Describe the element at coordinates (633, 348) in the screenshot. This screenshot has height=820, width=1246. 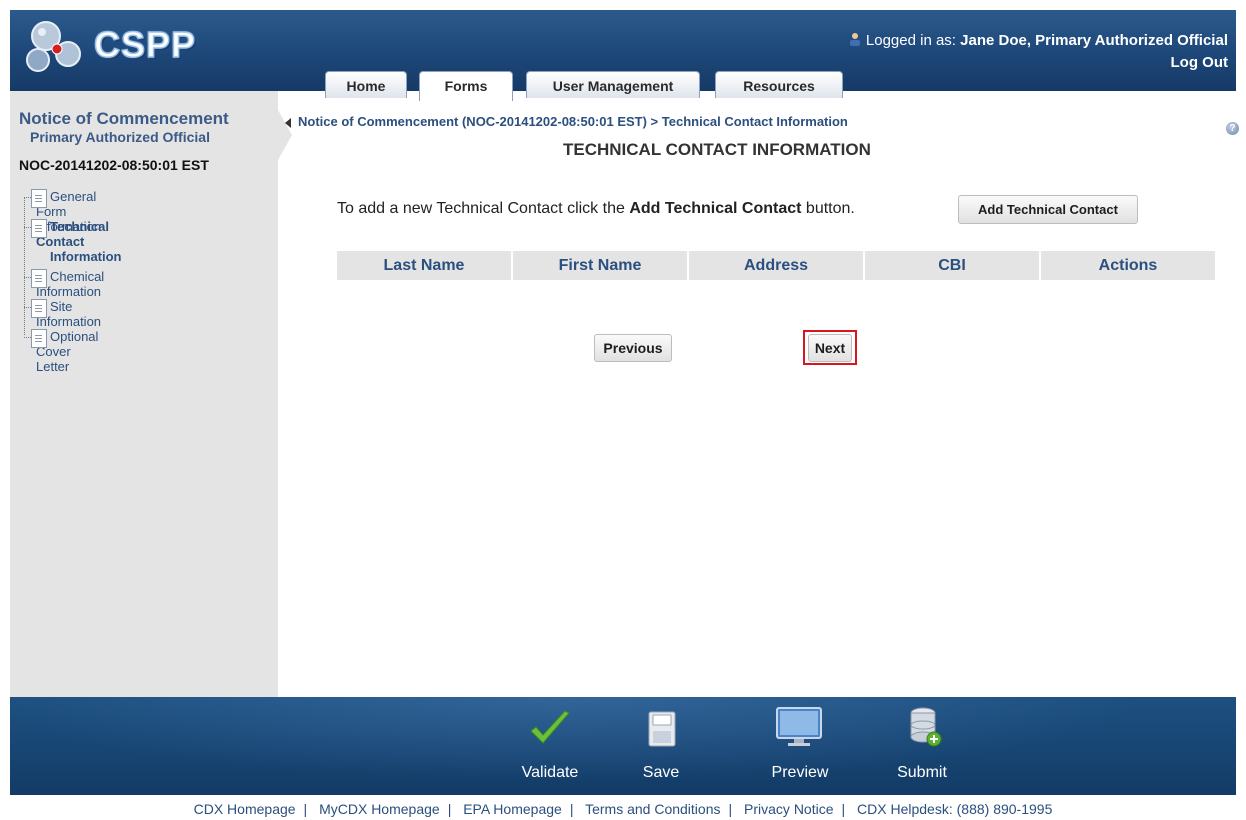
I see `previous-button: Previous` at that location.